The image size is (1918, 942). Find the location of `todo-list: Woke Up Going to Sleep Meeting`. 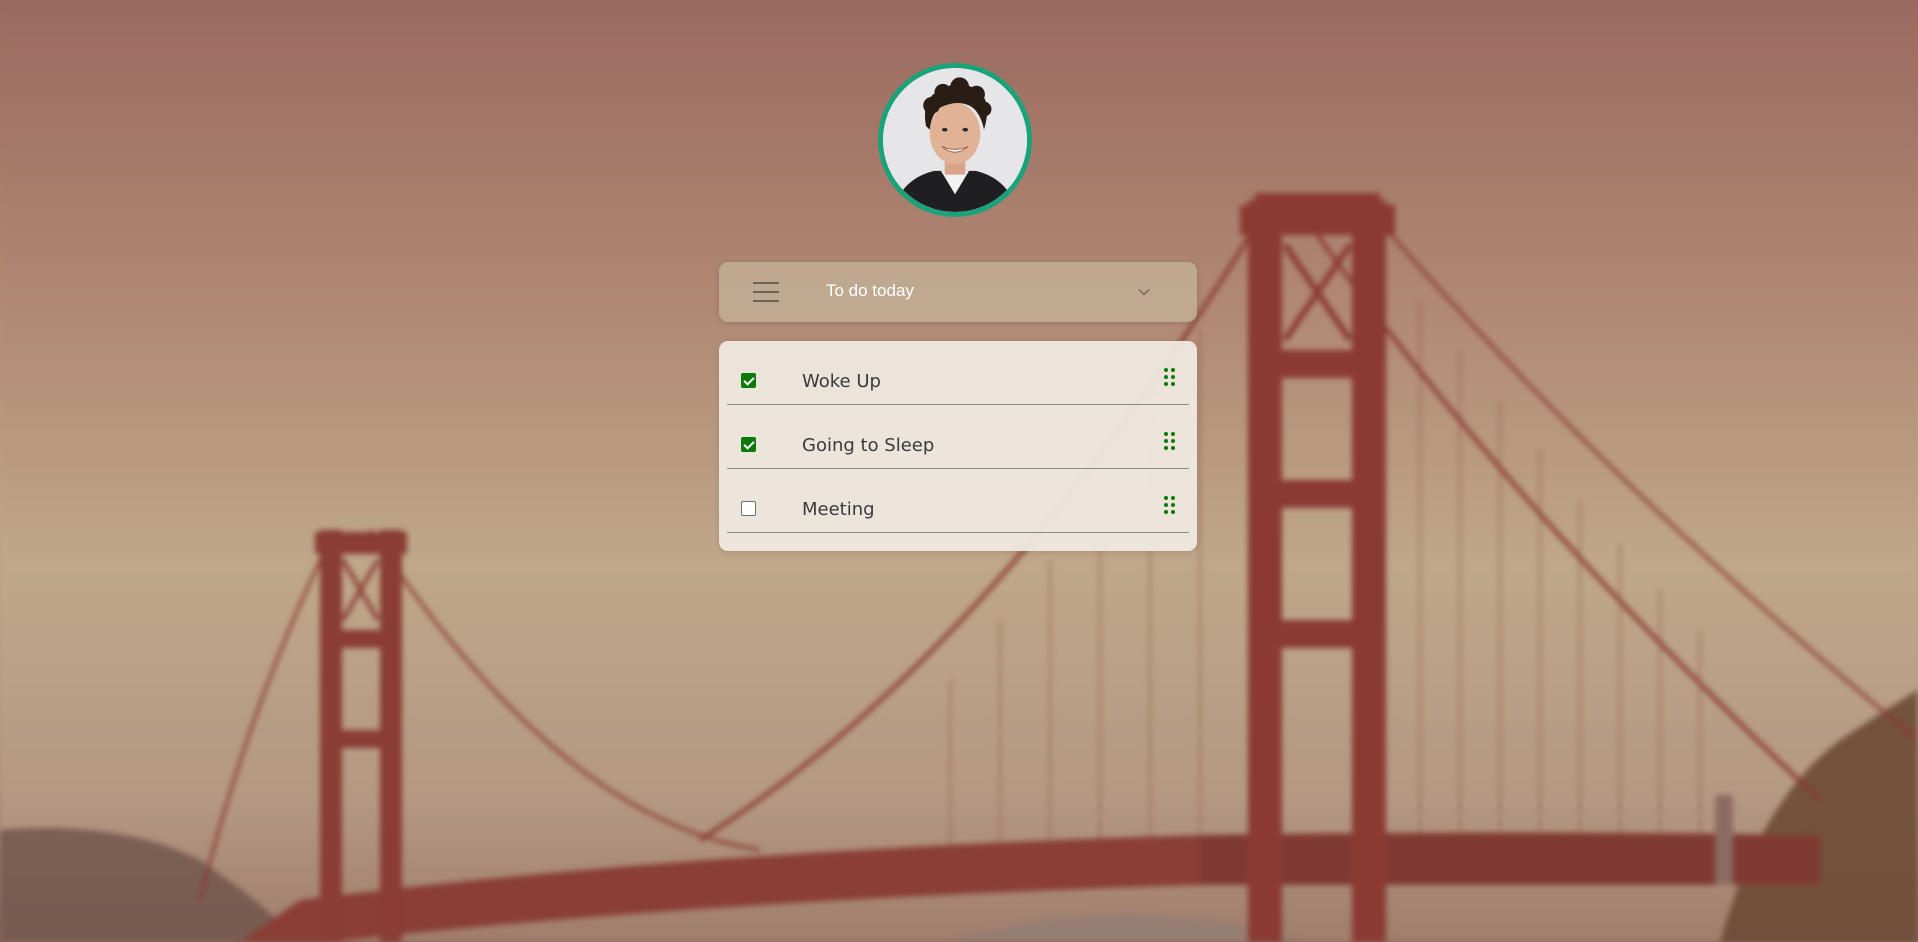

todo-list: Woke Up Going to Sleep Meeting is located at coordinates (958, 446).